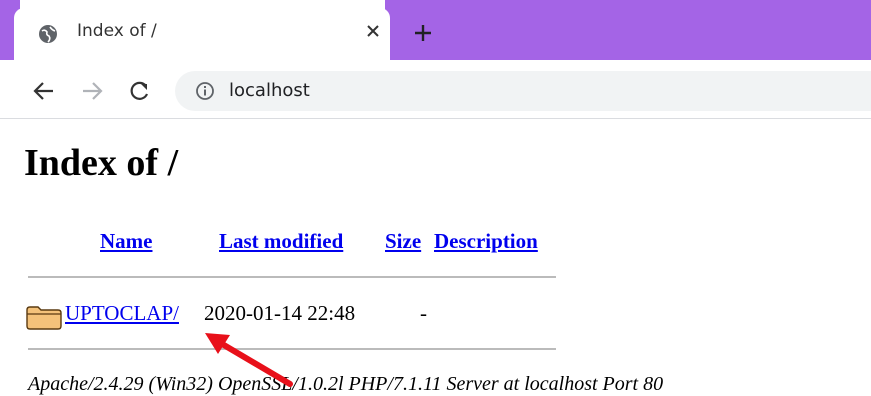  Describe the element at coordinates (280, 313) in the screenshot. I see `last-modified-cell: 2020-01-14 22:48` at that location.